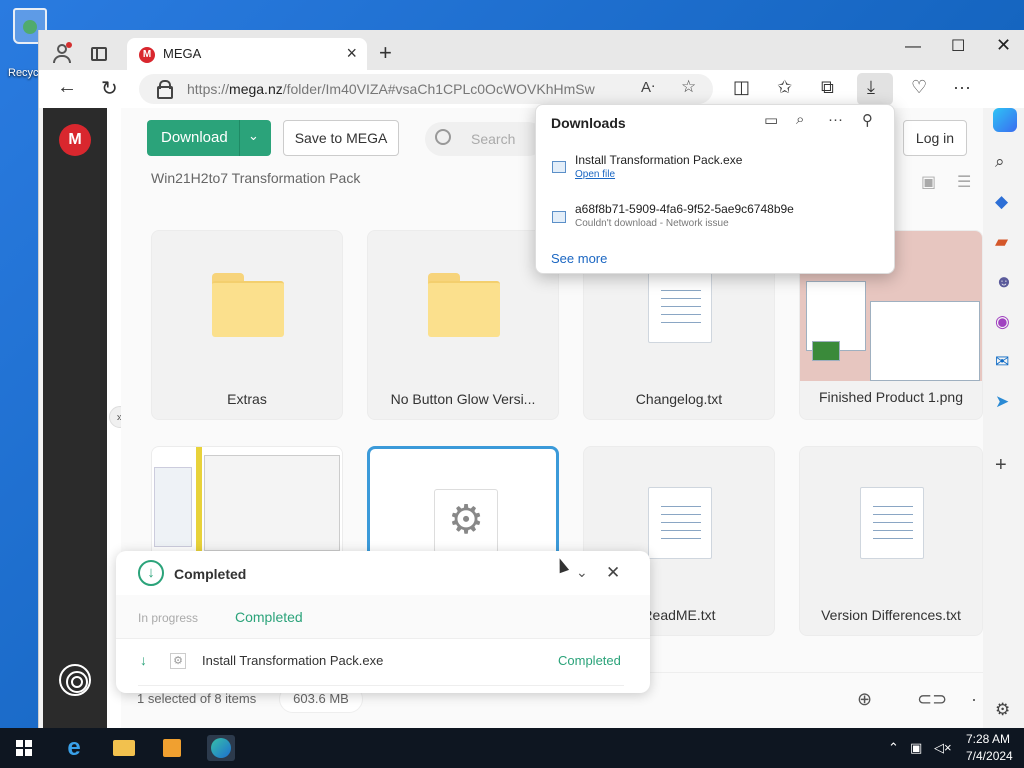  What do you see at coordinates (835, 119) in the screenshot?
I see `more-options-icon: ···` at bounding box center [835, 119].